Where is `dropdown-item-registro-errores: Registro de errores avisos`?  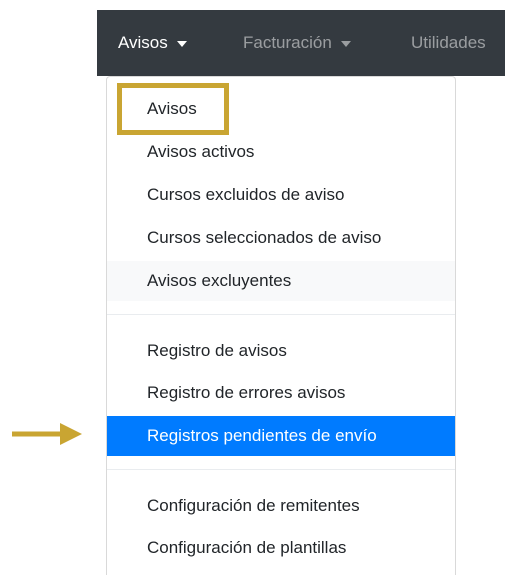 dropdown-item-registro-errores: Registro de errores avisos is located at coordinates (281, 393).